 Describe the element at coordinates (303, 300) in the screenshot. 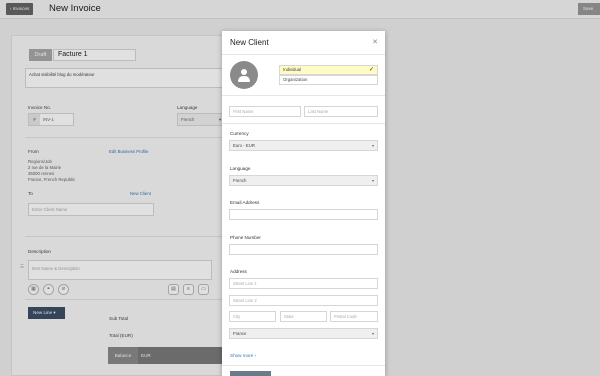

I see `street-line-2-input: Street Line 2` at that location.